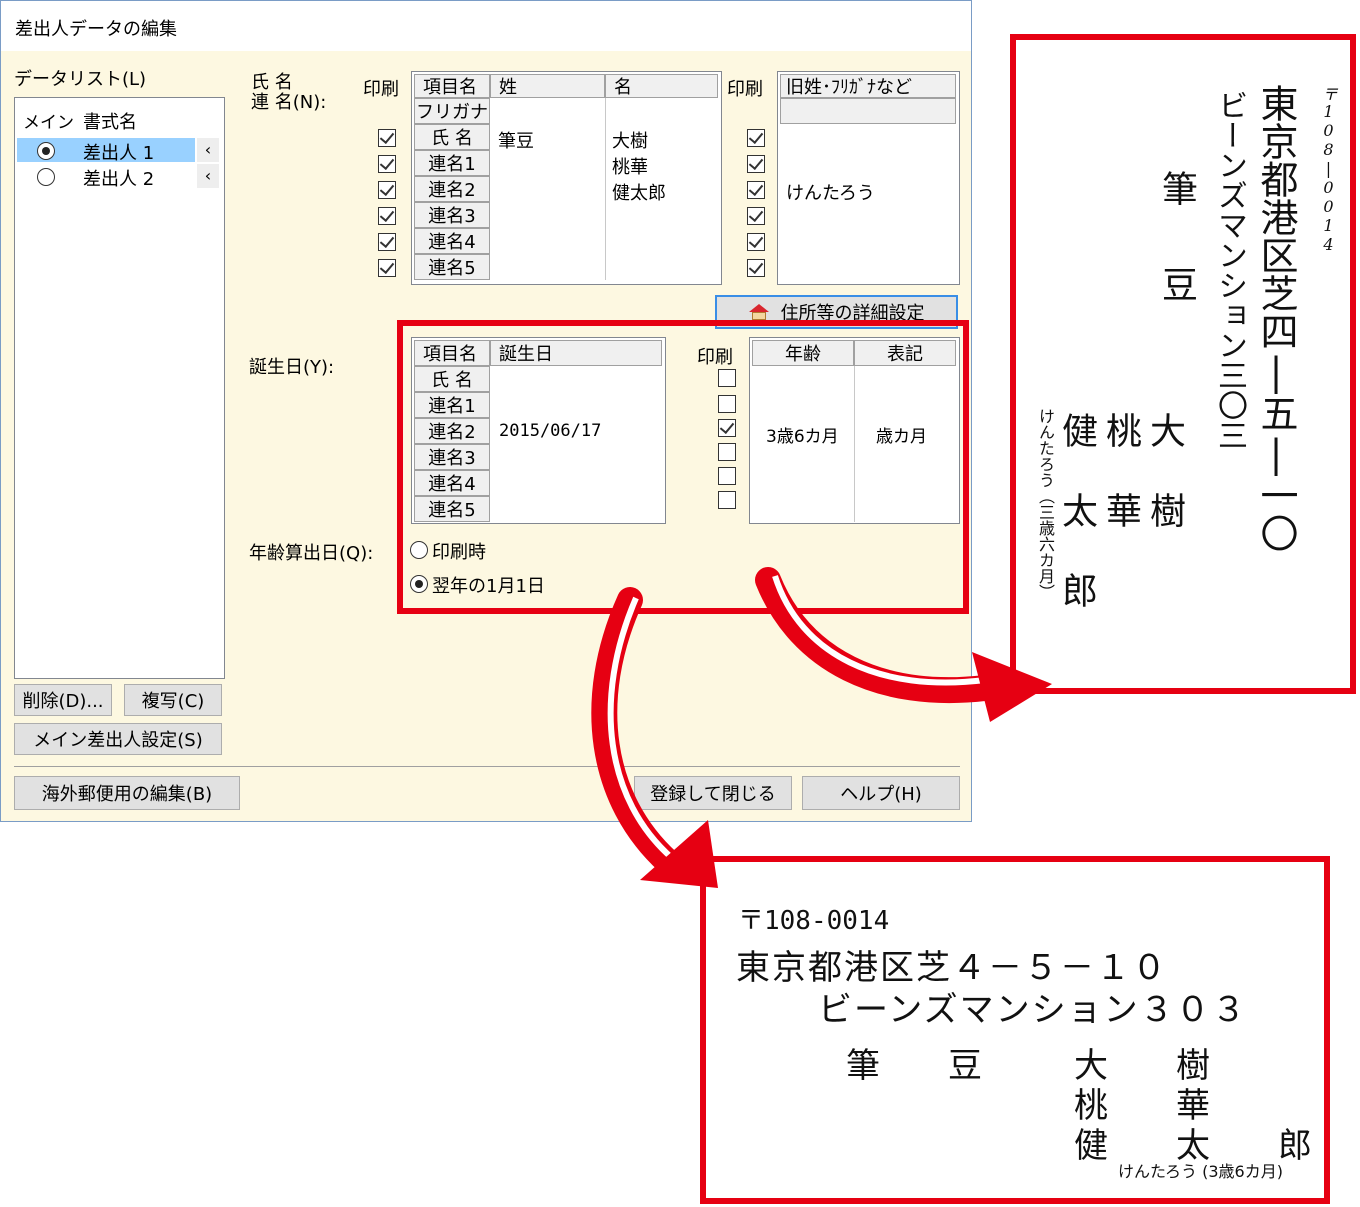 This screenshot has width=1360, height=1207. Describe the element at coordinates (821, 727) in the screenshot. I see `arrows-overlay` at that location.